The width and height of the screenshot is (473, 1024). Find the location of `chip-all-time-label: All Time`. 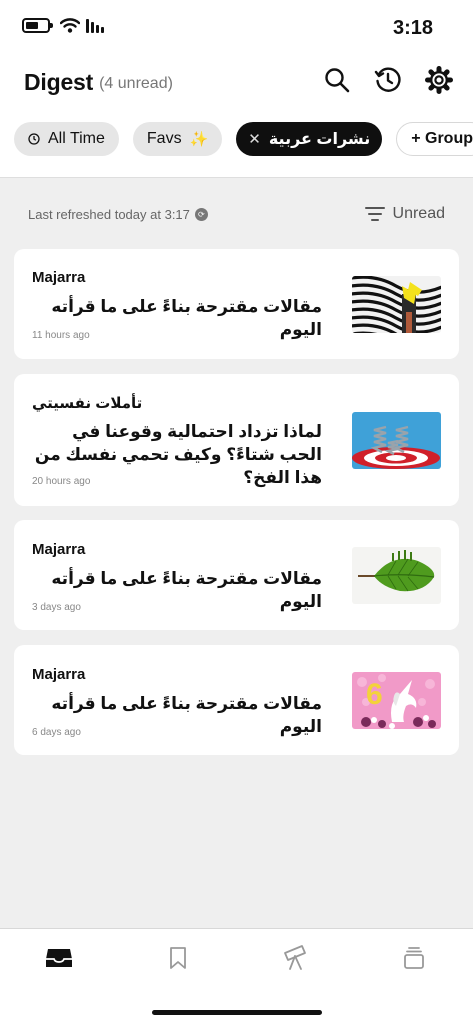

chip-all-time-label: All Time is located at coordinates (76, 138).